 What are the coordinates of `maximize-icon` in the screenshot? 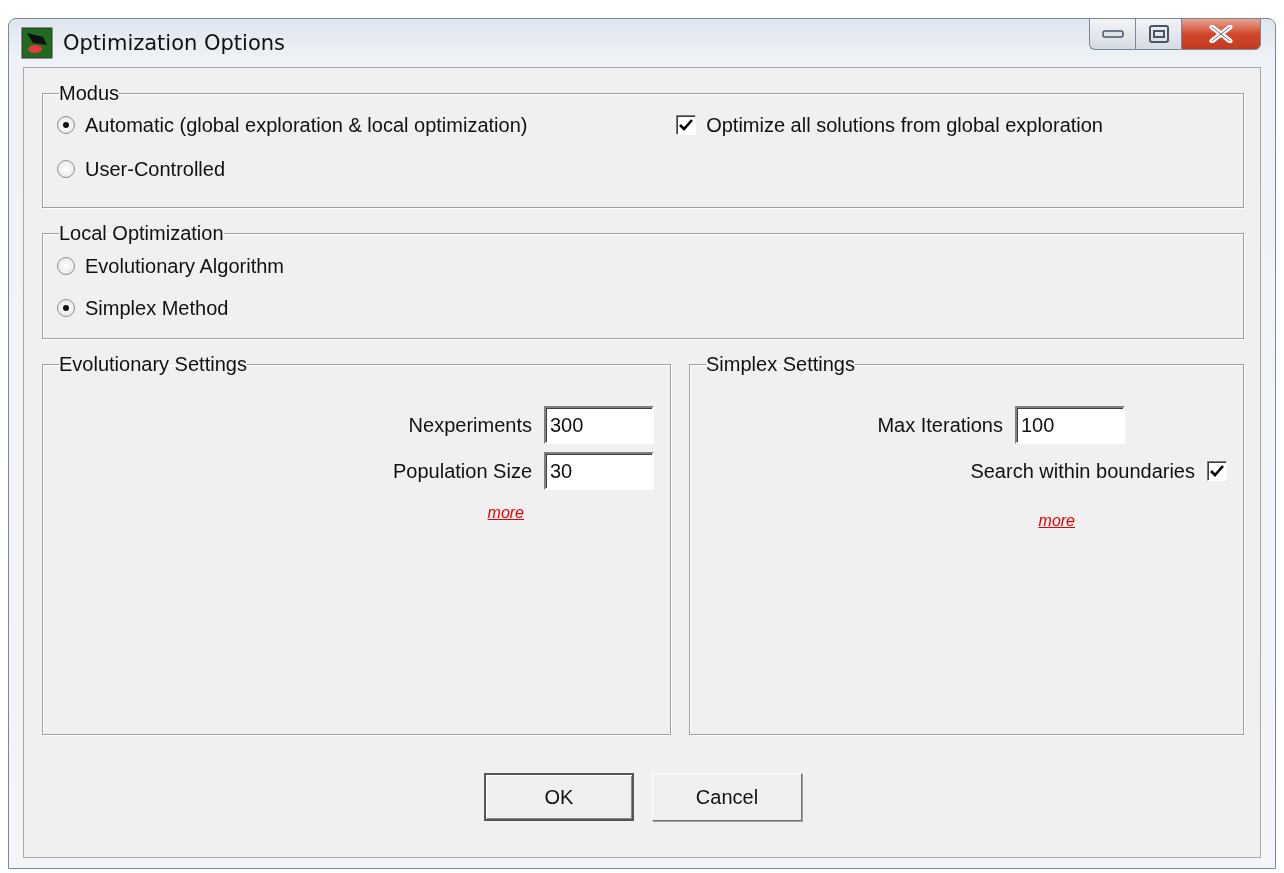 It's located at (1158, 34).